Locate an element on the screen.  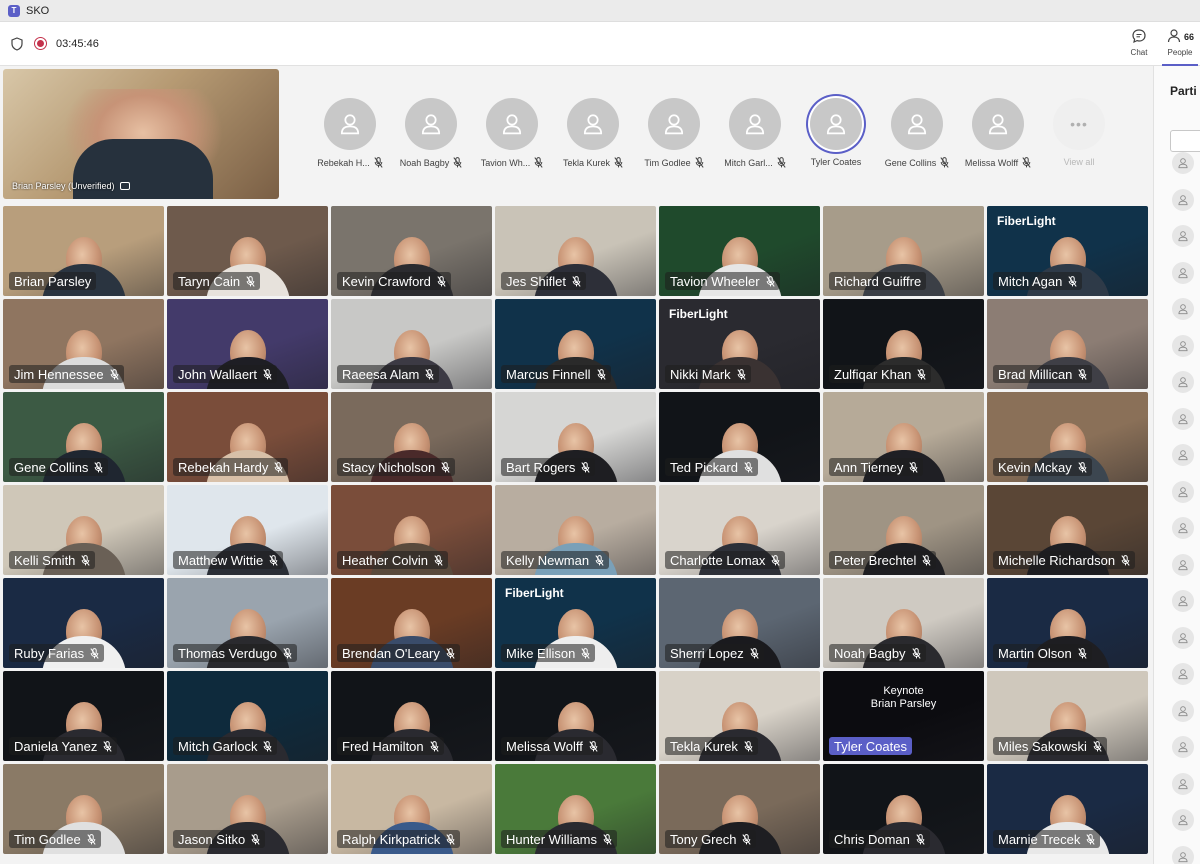
people-count: 66 is located at coordinates (1189, 37).